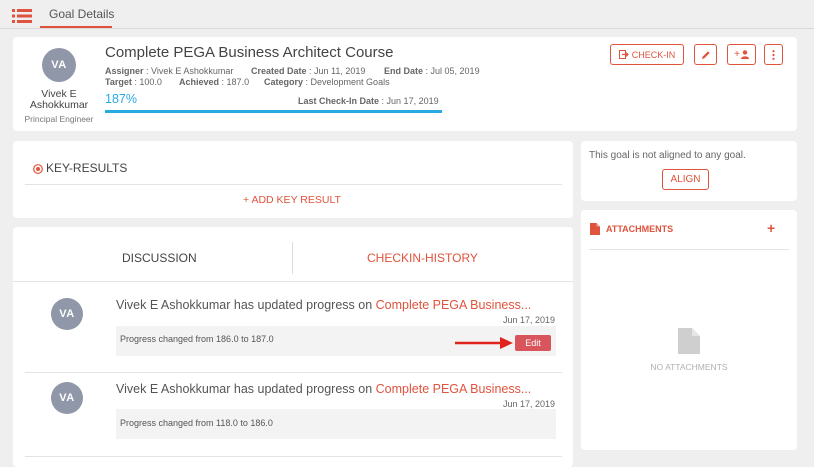 This screenshot has width=814, height=467. Describe the element at coordinates (87, 168) in the screenshot. I see `key-results-title: KEY-RESULTS` at that location.